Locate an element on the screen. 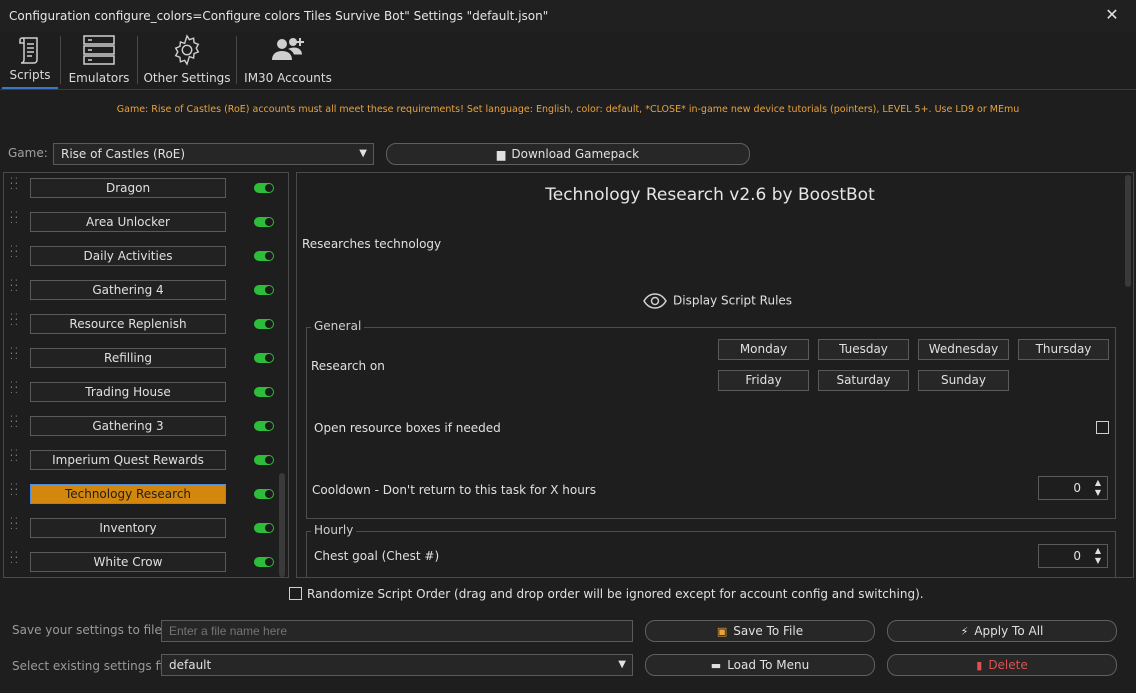  script-button: Dragon is located at coordinates (128, 188).